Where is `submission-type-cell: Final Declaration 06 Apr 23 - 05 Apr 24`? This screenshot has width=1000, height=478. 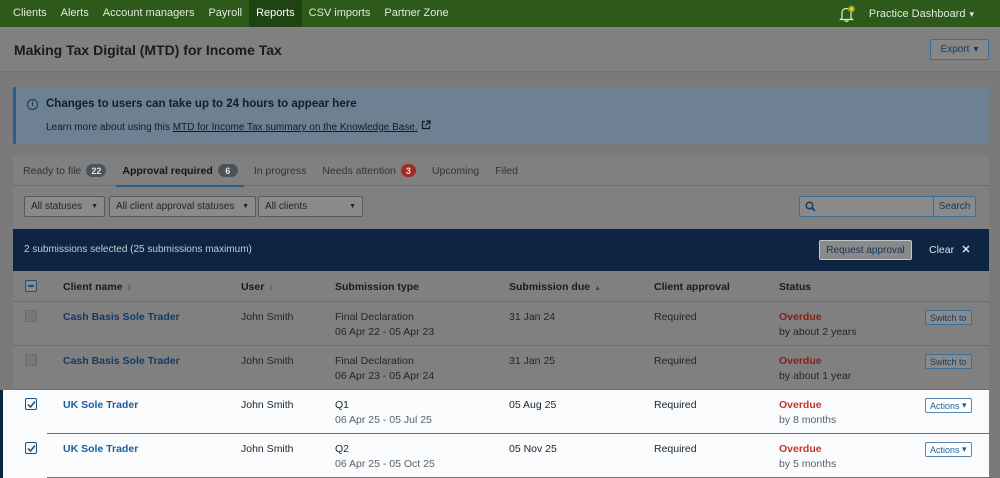
submission-type-cell: Final Declaration 06 Apr 23 - 05 Apr 24 is located at coordinates (384, 368).